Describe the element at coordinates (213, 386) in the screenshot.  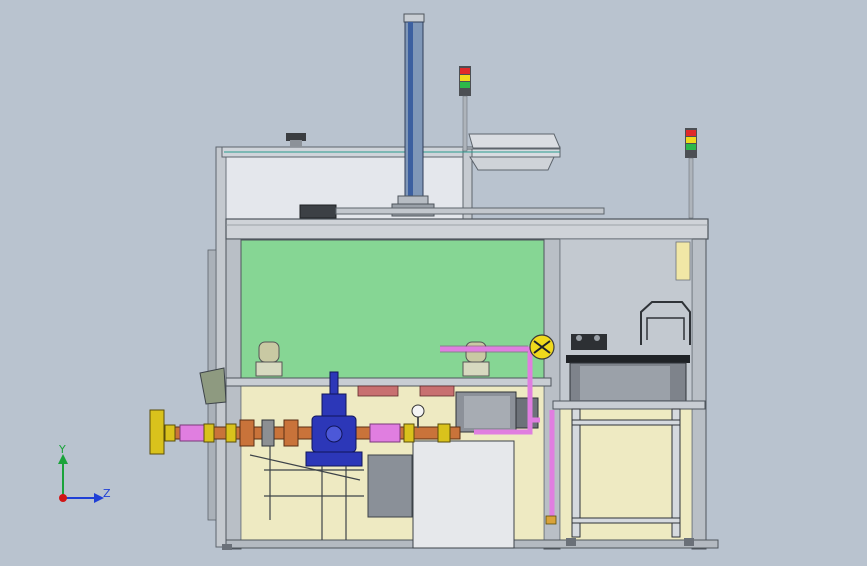
I see `hanging-box` at that location.